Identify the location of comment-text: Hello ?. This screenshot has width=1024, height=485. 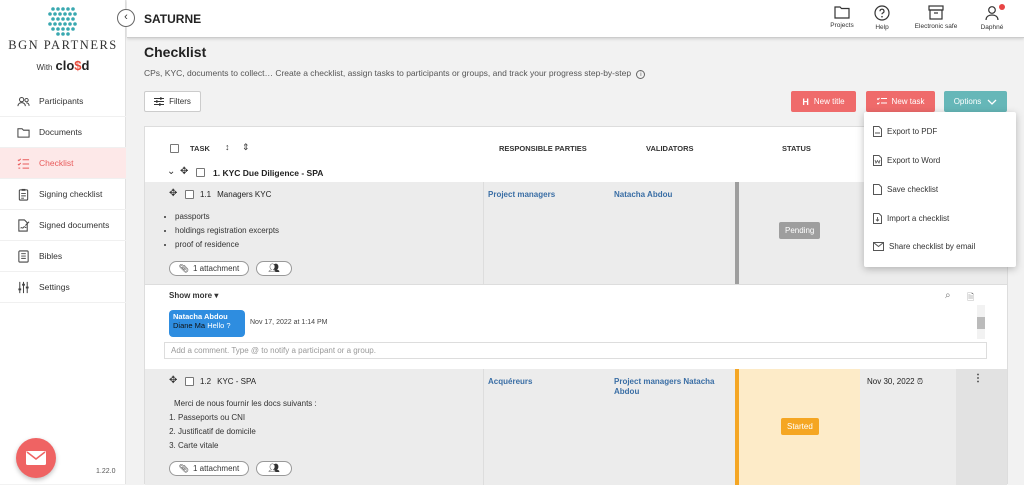
(219, 325).